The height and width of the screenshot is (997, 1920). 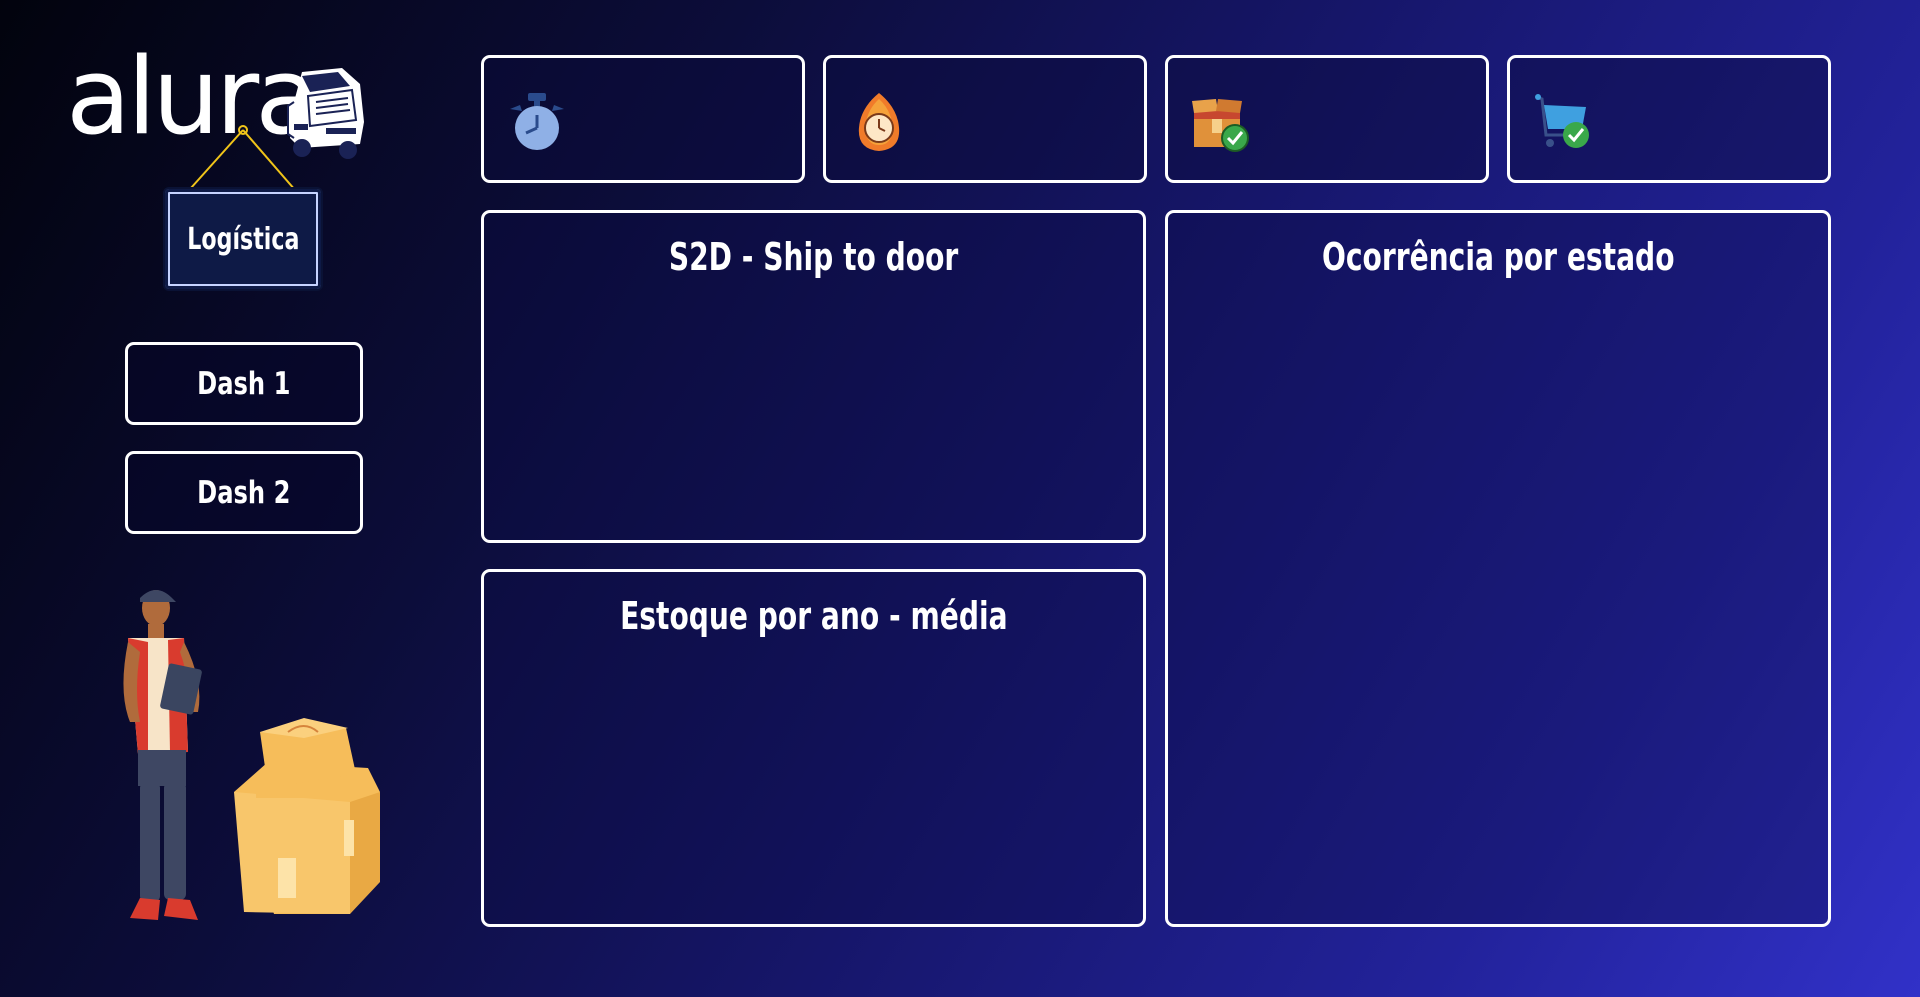 I want to click on ocorrencia-panel-title-text: Ocorrência por estado, so click(x=1498, y=257).